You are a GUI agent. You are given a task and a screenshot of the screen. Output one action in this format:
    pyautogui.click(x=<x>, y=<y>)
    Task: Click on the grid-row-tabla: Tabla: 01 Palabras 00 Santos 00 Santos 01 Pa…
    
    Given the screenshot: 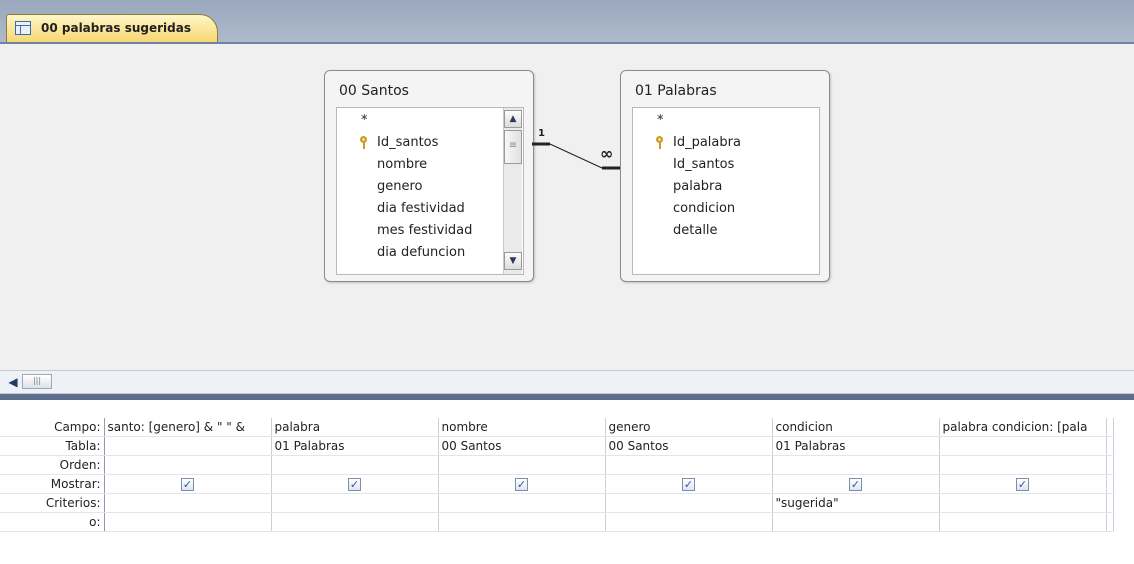 What is the action you would take?
    pyautogui.click(x=557, y=446)
    